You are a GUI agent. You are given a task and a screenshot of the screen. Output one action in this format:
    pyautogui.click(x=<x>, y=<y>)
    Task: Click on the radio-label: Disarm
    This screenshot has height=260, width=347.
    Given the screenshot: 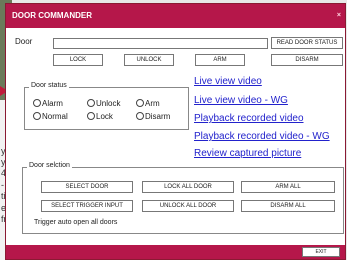 What is the action you would take?
    pyautogui.click(x=158, y=116)
    